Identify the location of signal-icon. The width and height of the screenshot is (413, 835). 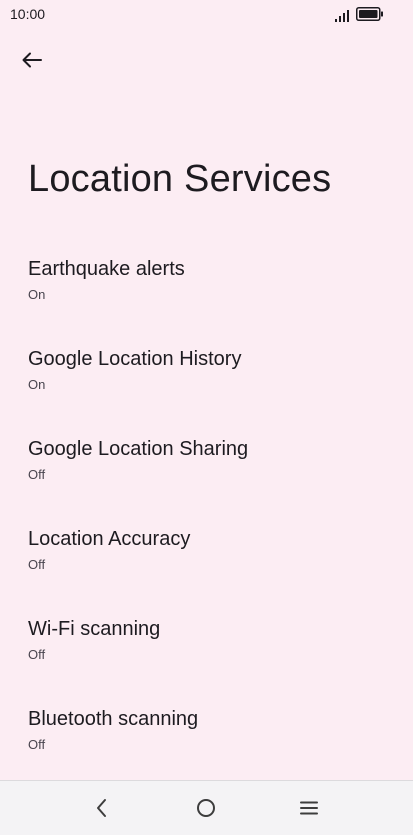
(342, 16).